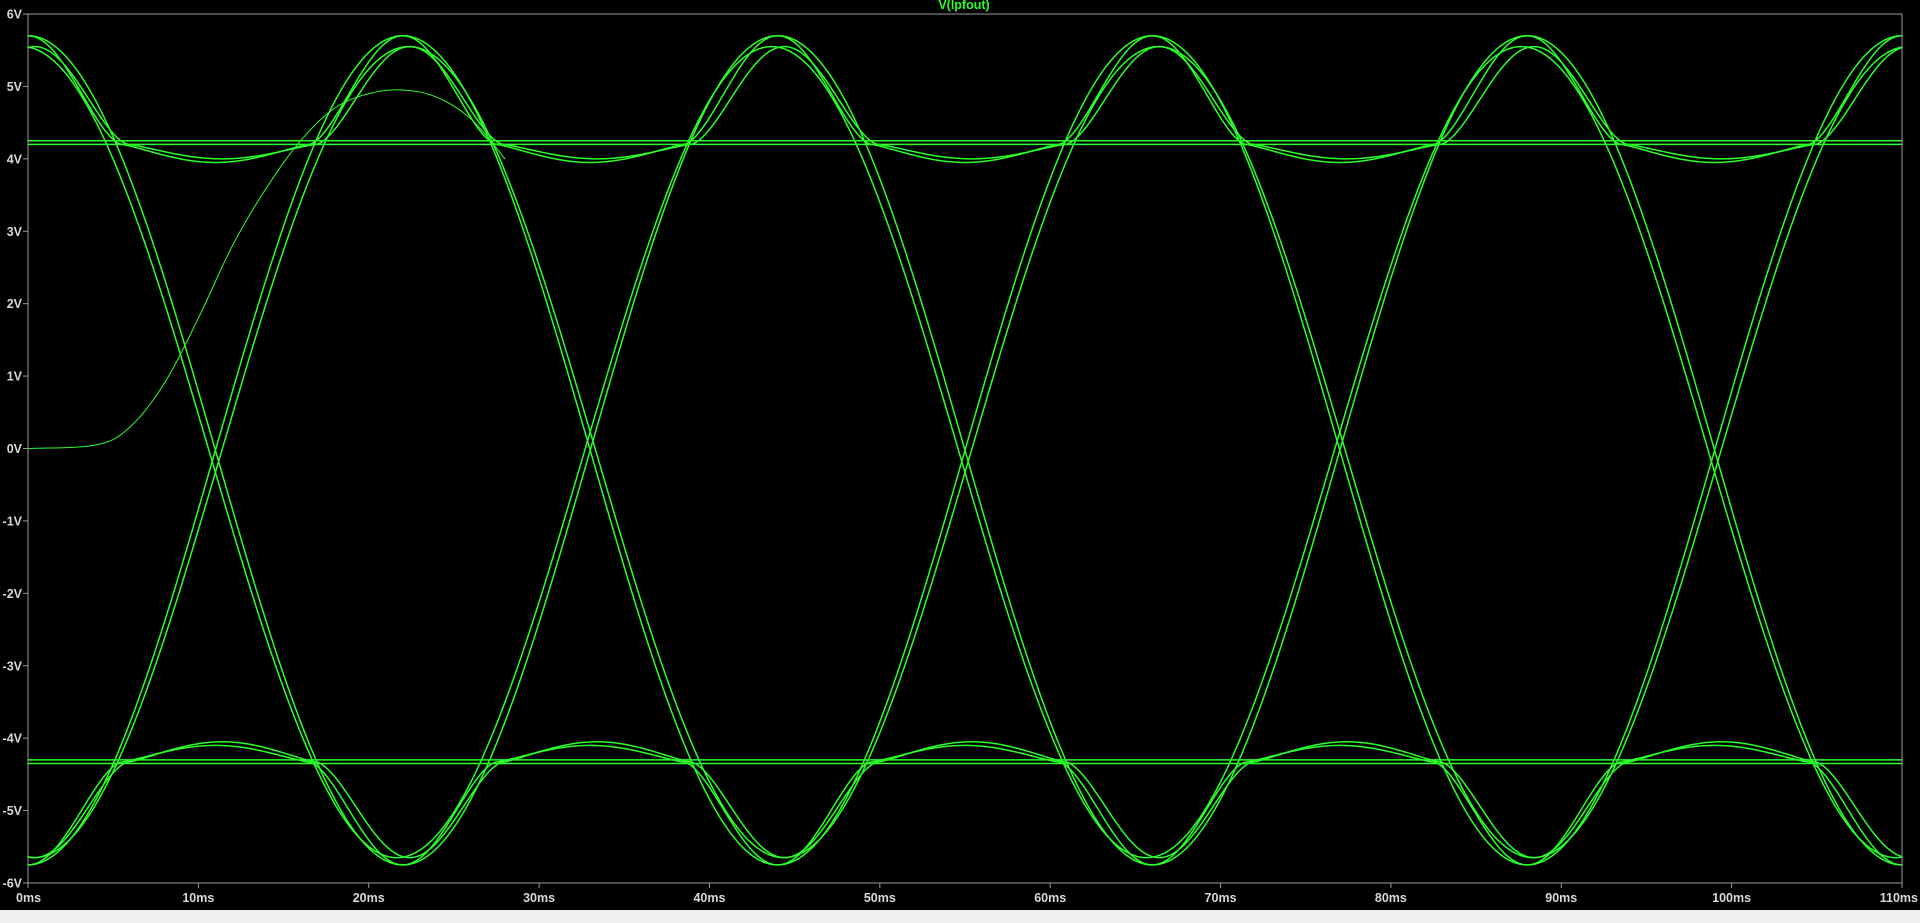 The width and height of the screenshot is (1920, 923). I want to click on y-tick-label: -5V, so click(13, 811).